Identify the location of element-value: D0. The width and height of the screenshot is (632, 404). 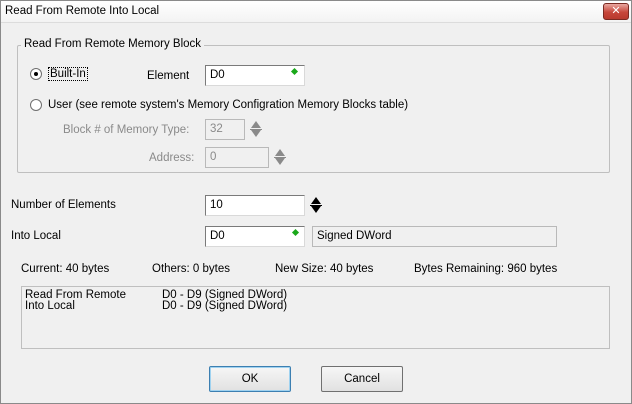
(217, 75).